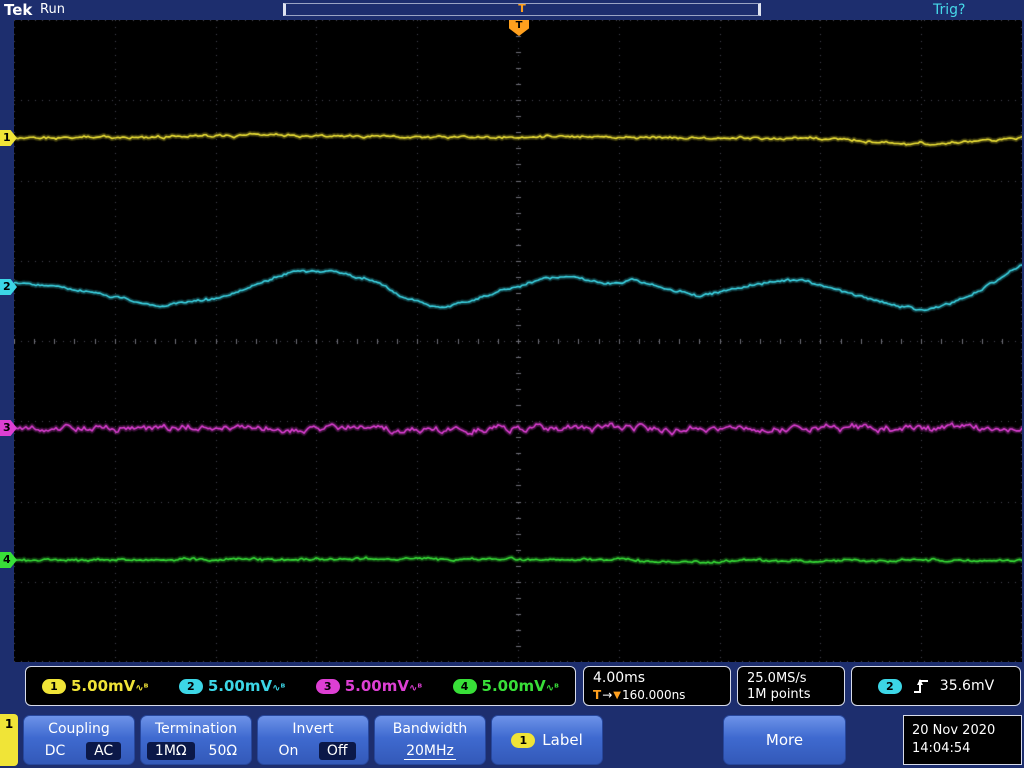 Image resolution: width=1024 pixels, height=768 pixels. I want to click on timebase-readout: 4.00ms, so click(619, 678).